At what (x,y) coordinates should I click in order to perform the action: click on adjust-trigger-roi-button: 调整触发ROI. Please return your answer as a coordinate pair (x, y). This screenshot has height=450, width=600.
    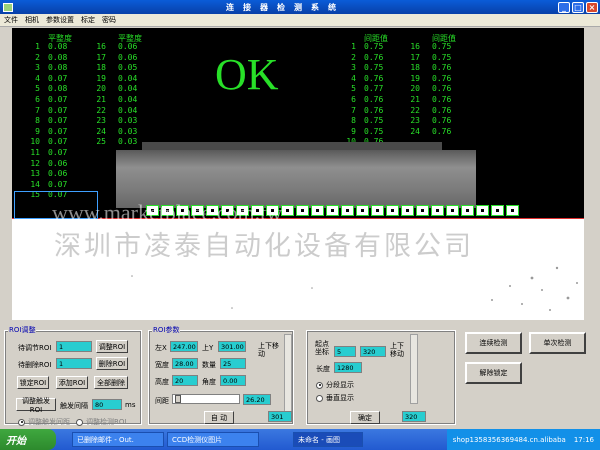
    Looking at the image, I should click on (36, 405).